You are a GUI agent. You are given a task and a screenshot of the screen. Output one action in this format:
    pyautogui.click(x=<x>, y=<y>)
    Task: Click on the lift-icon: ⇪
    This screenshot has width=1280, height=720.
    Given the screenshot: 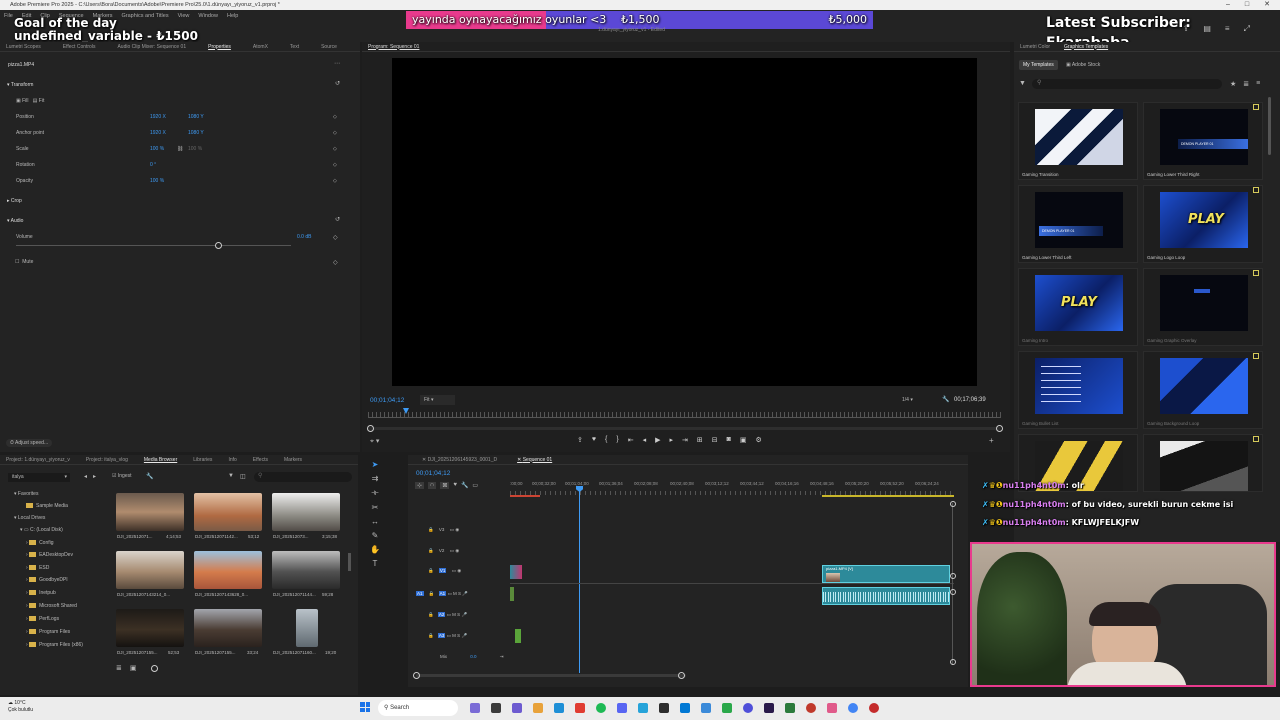 What is the action you would take?
    pyautogui.click(x=580, y=440)
    